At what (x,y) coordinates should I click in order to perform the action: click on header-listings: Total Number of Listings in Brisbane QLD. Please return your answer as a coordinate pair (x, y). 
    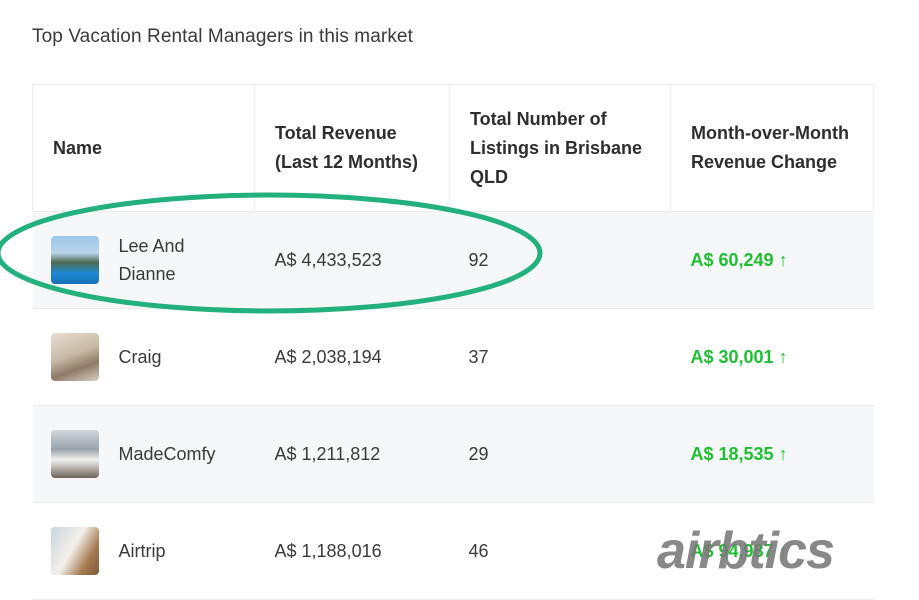
    Looking at the image, I should click on (560, 148).